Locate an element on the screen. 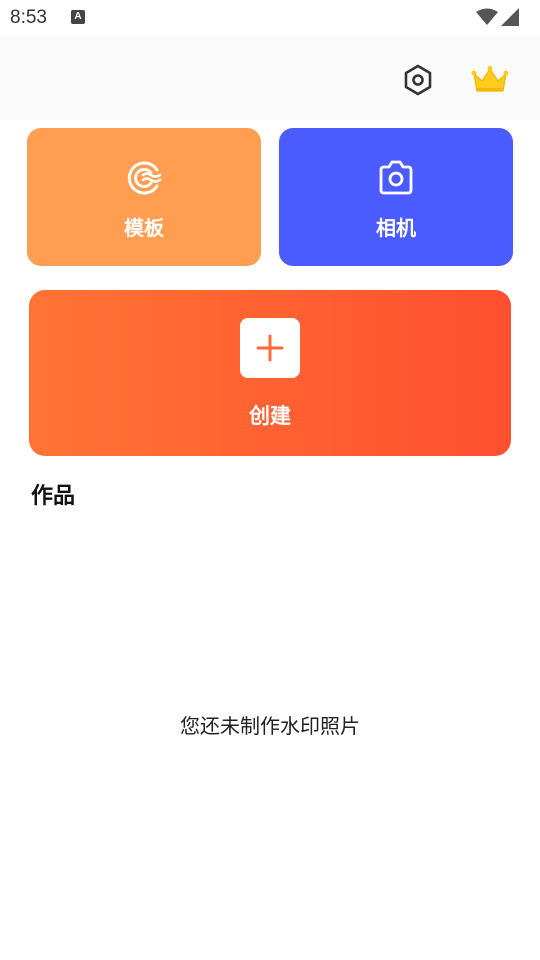 The height and width of the screenshot is (960, 540). template-card: 模板 is located at coordinates (144, 197).